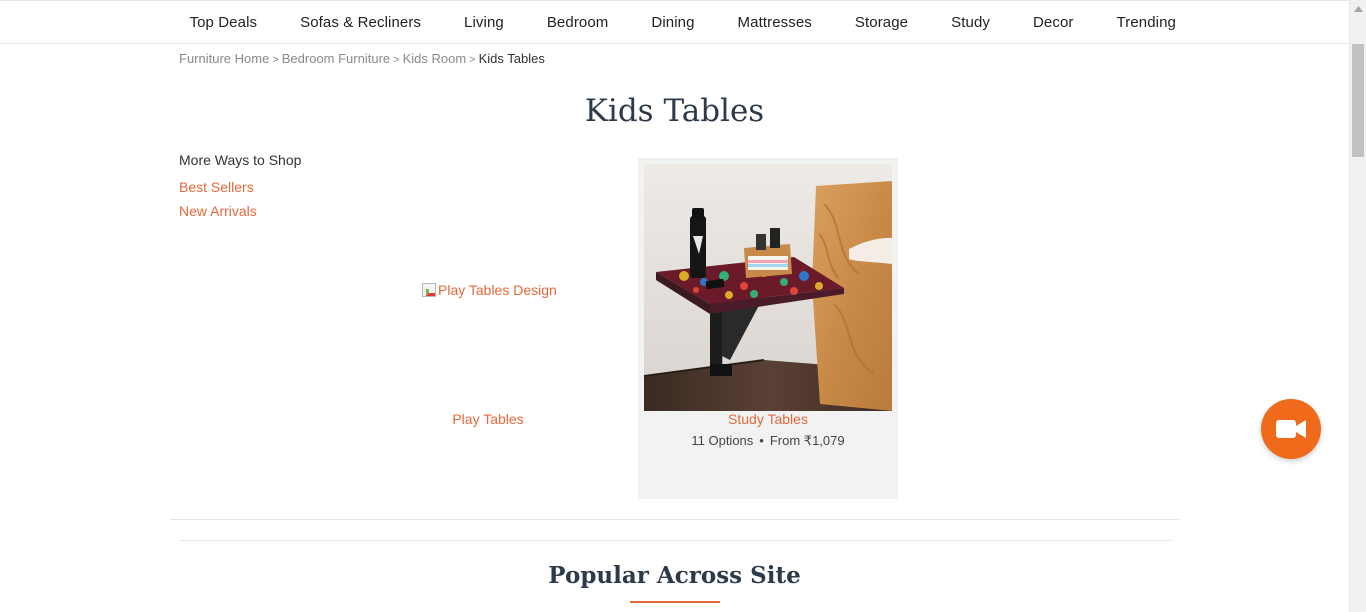 The width and height of the screenshot is (1366, 612). Describe the element at coordinates (223, 22) in the screenshot. I see `nav-item-top-deals: Top Deals` at that location.